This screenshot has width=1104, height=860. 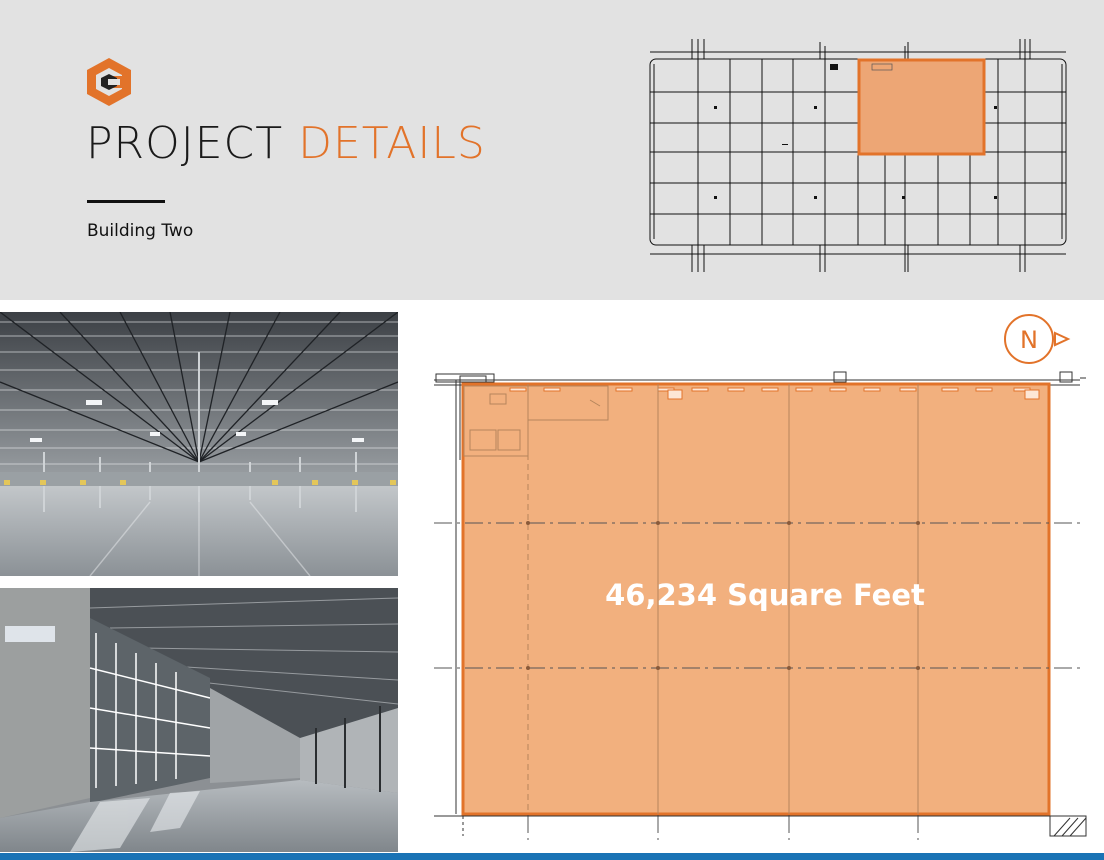 I want to click on north-arrow-icon: N, so click(x=1037, y=339).